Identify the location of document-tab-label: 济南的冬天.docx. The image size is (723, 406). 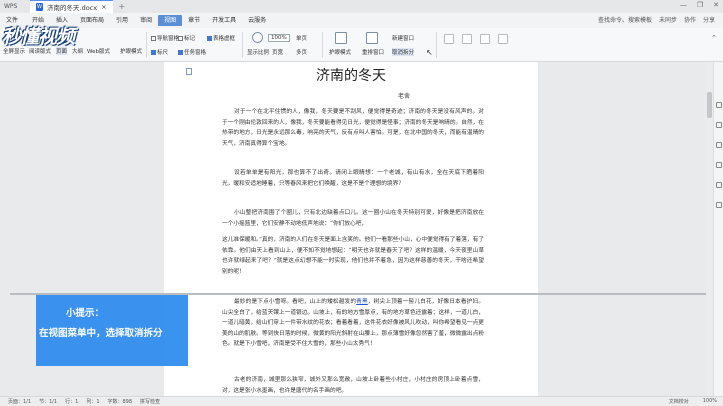
(72, 8).